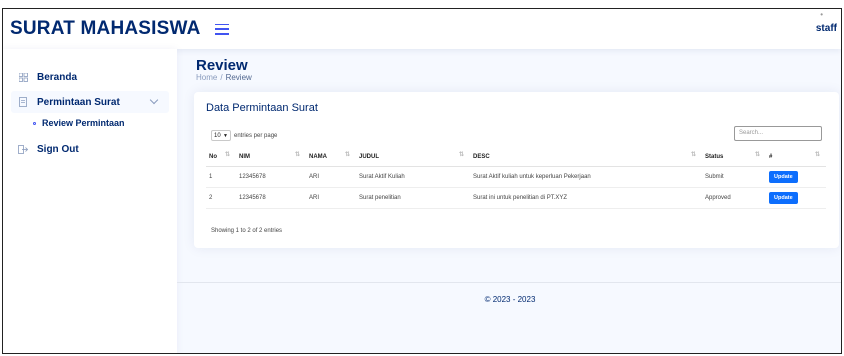 This screenshot has width=844, height=356. Describe the element at coordinates (23, 77) in the screenshot. I see `grid-icon` at that location.